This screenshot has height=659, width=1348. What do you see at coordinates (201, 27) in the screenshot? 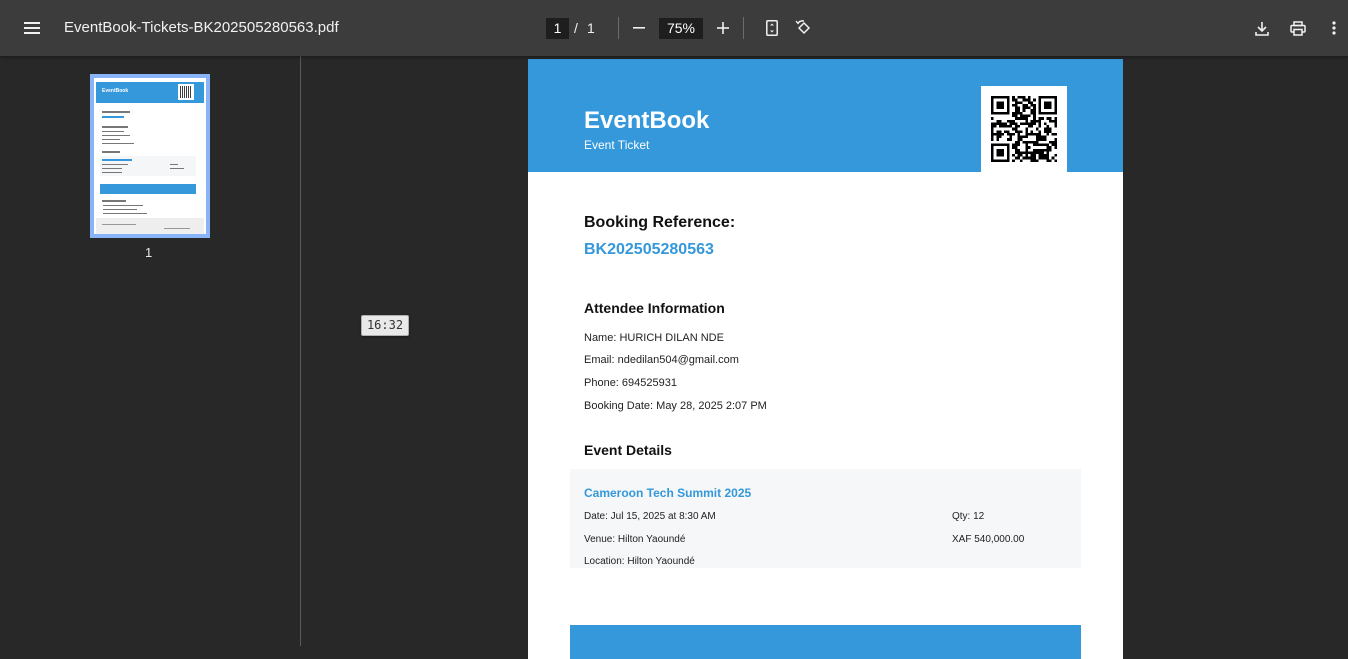
I see `document-title: EventBook-Tickets-BK202505280563.pdf` at bounding box center [201, 27].